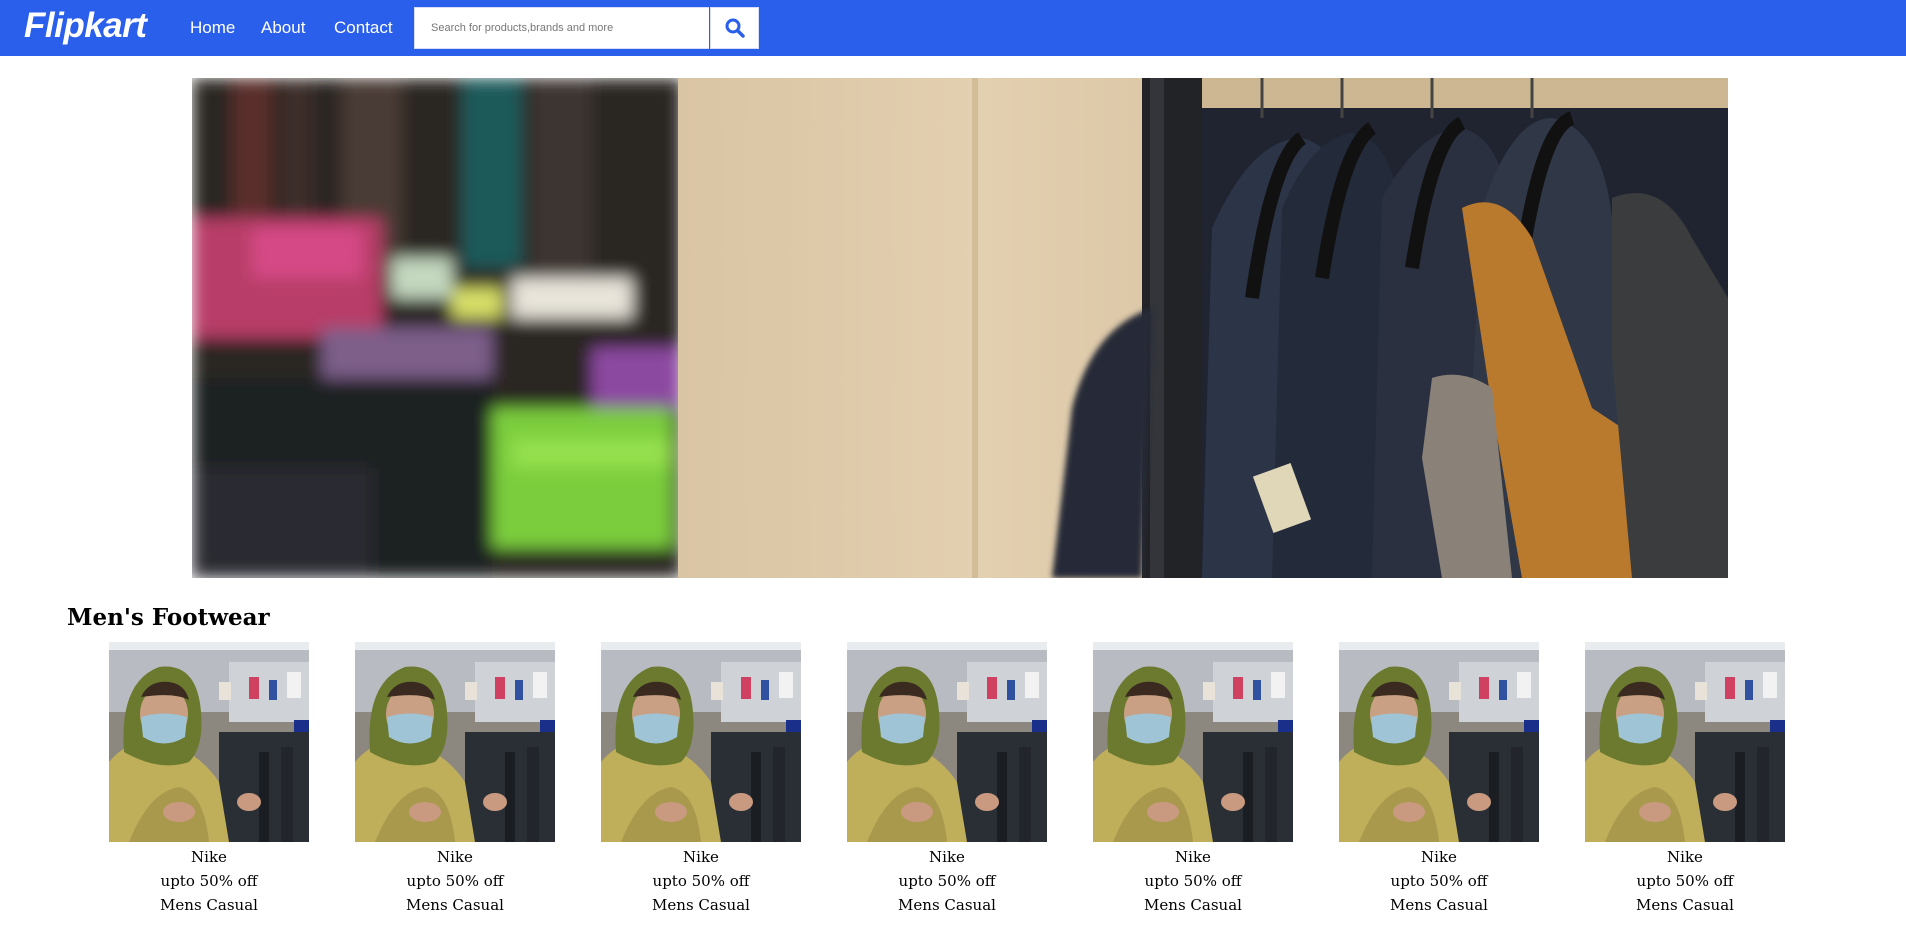  I want to click on nav-about-link: About, so click(283, 28).